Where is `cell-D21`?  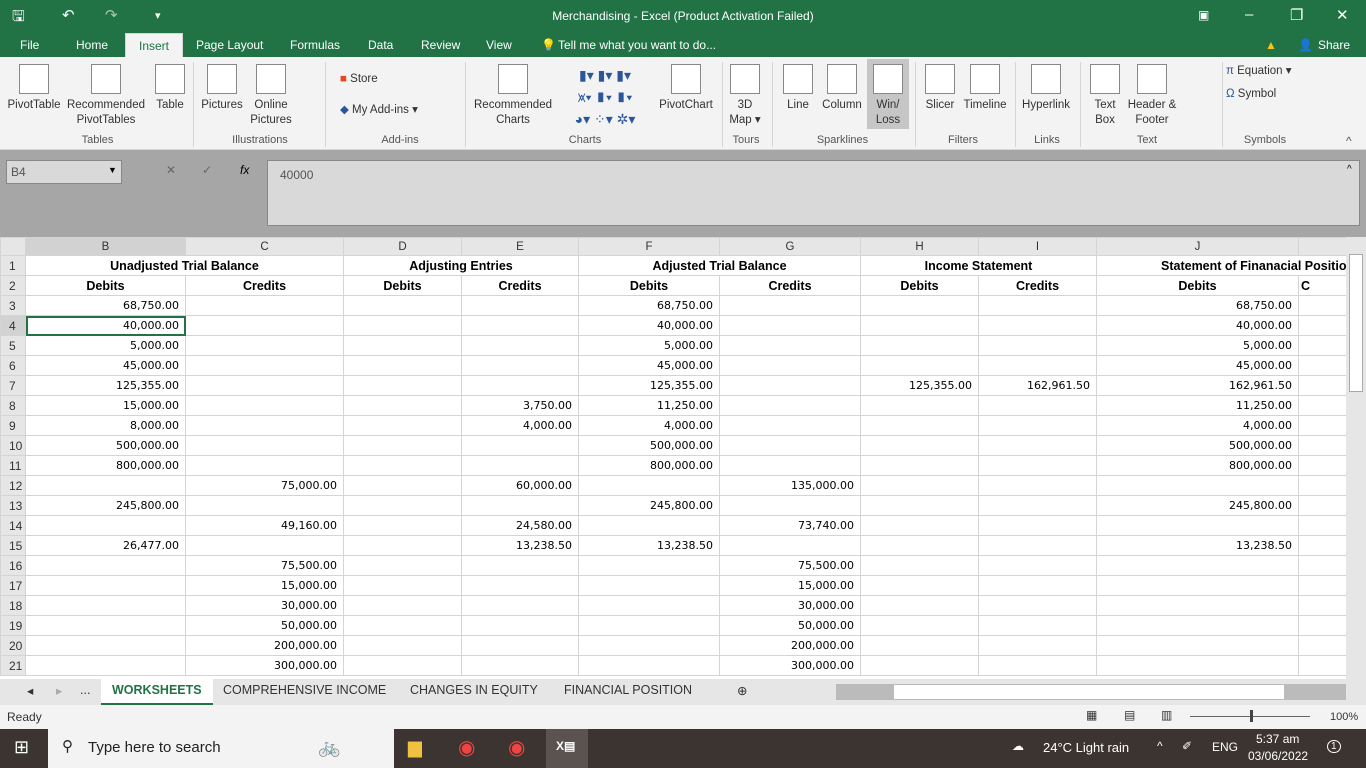 cell-D21 is located at coordinates (402, 665).